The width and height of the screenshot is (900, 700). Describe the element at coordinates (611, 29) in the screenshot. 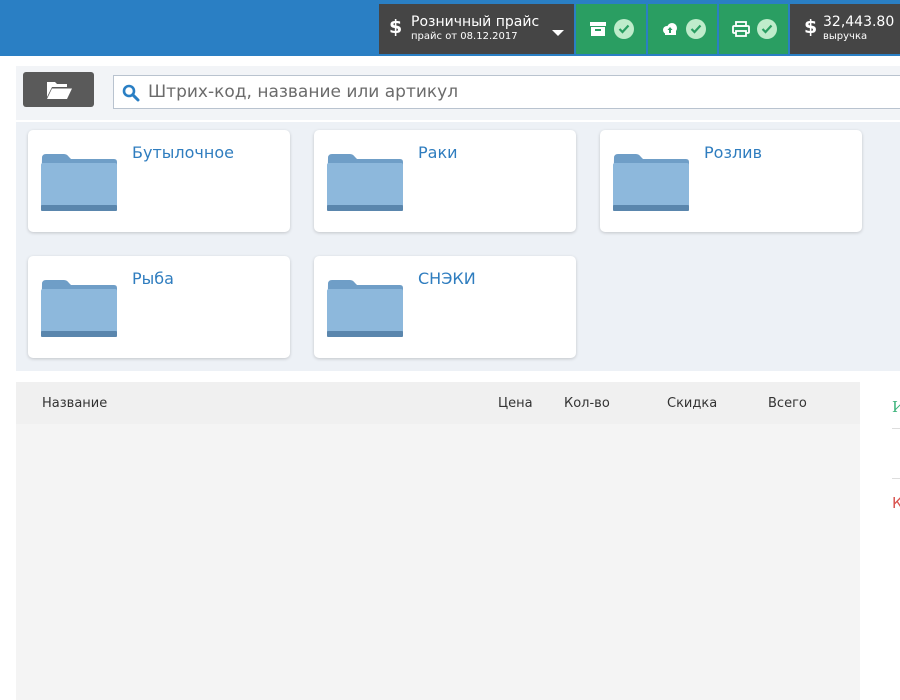

I see `archive-status-button` at that location.